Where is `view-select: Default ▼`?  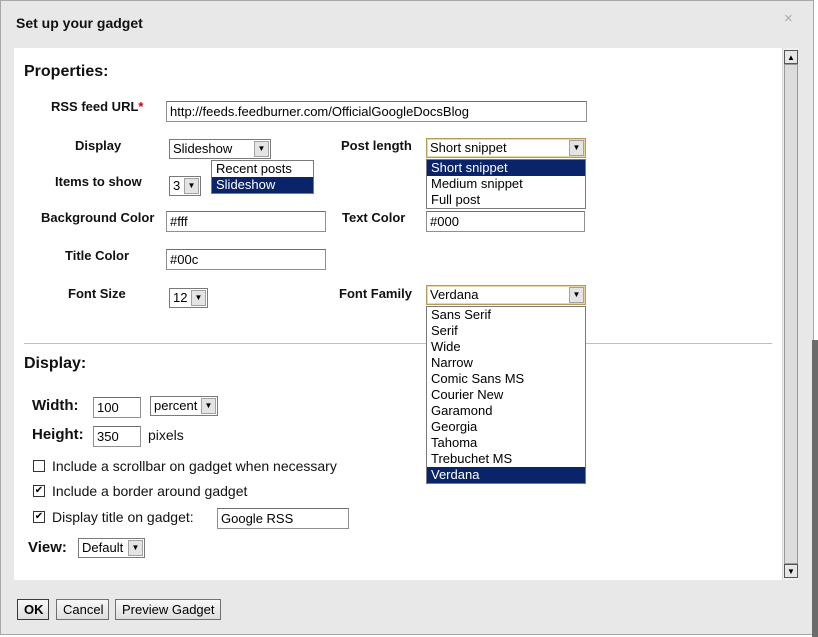
view-select: Default ▼ is located at coordinates (111, 548).